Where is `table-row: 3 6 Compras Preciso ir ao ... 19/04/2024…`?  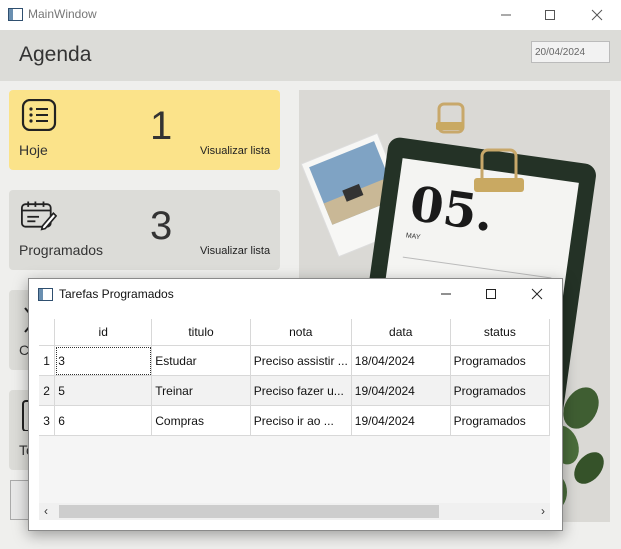 table-row: 3 6 Compras Preciso ir ao ... 19/04/2024… is located at coordinates (294, 420).